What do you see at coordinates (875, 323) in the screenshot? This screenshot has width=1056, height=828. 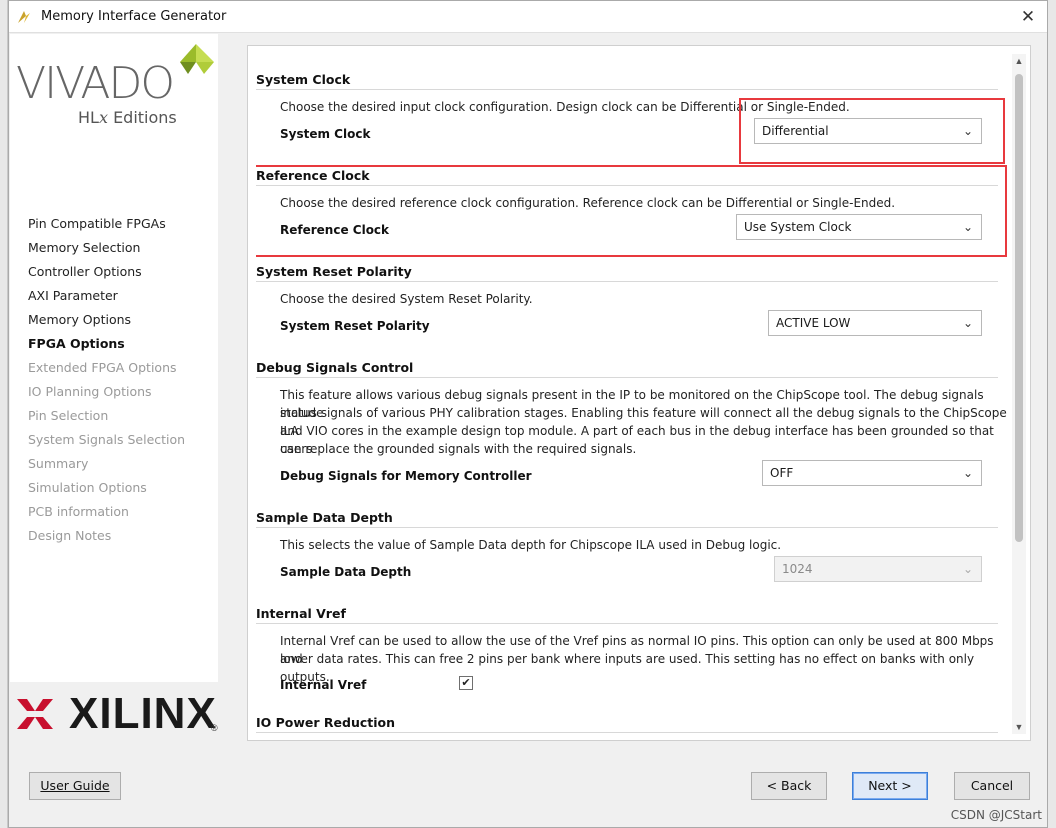 I see `reset-polarity-select: ACTIVE LOW ⌄` at bounding box center [875, 323].